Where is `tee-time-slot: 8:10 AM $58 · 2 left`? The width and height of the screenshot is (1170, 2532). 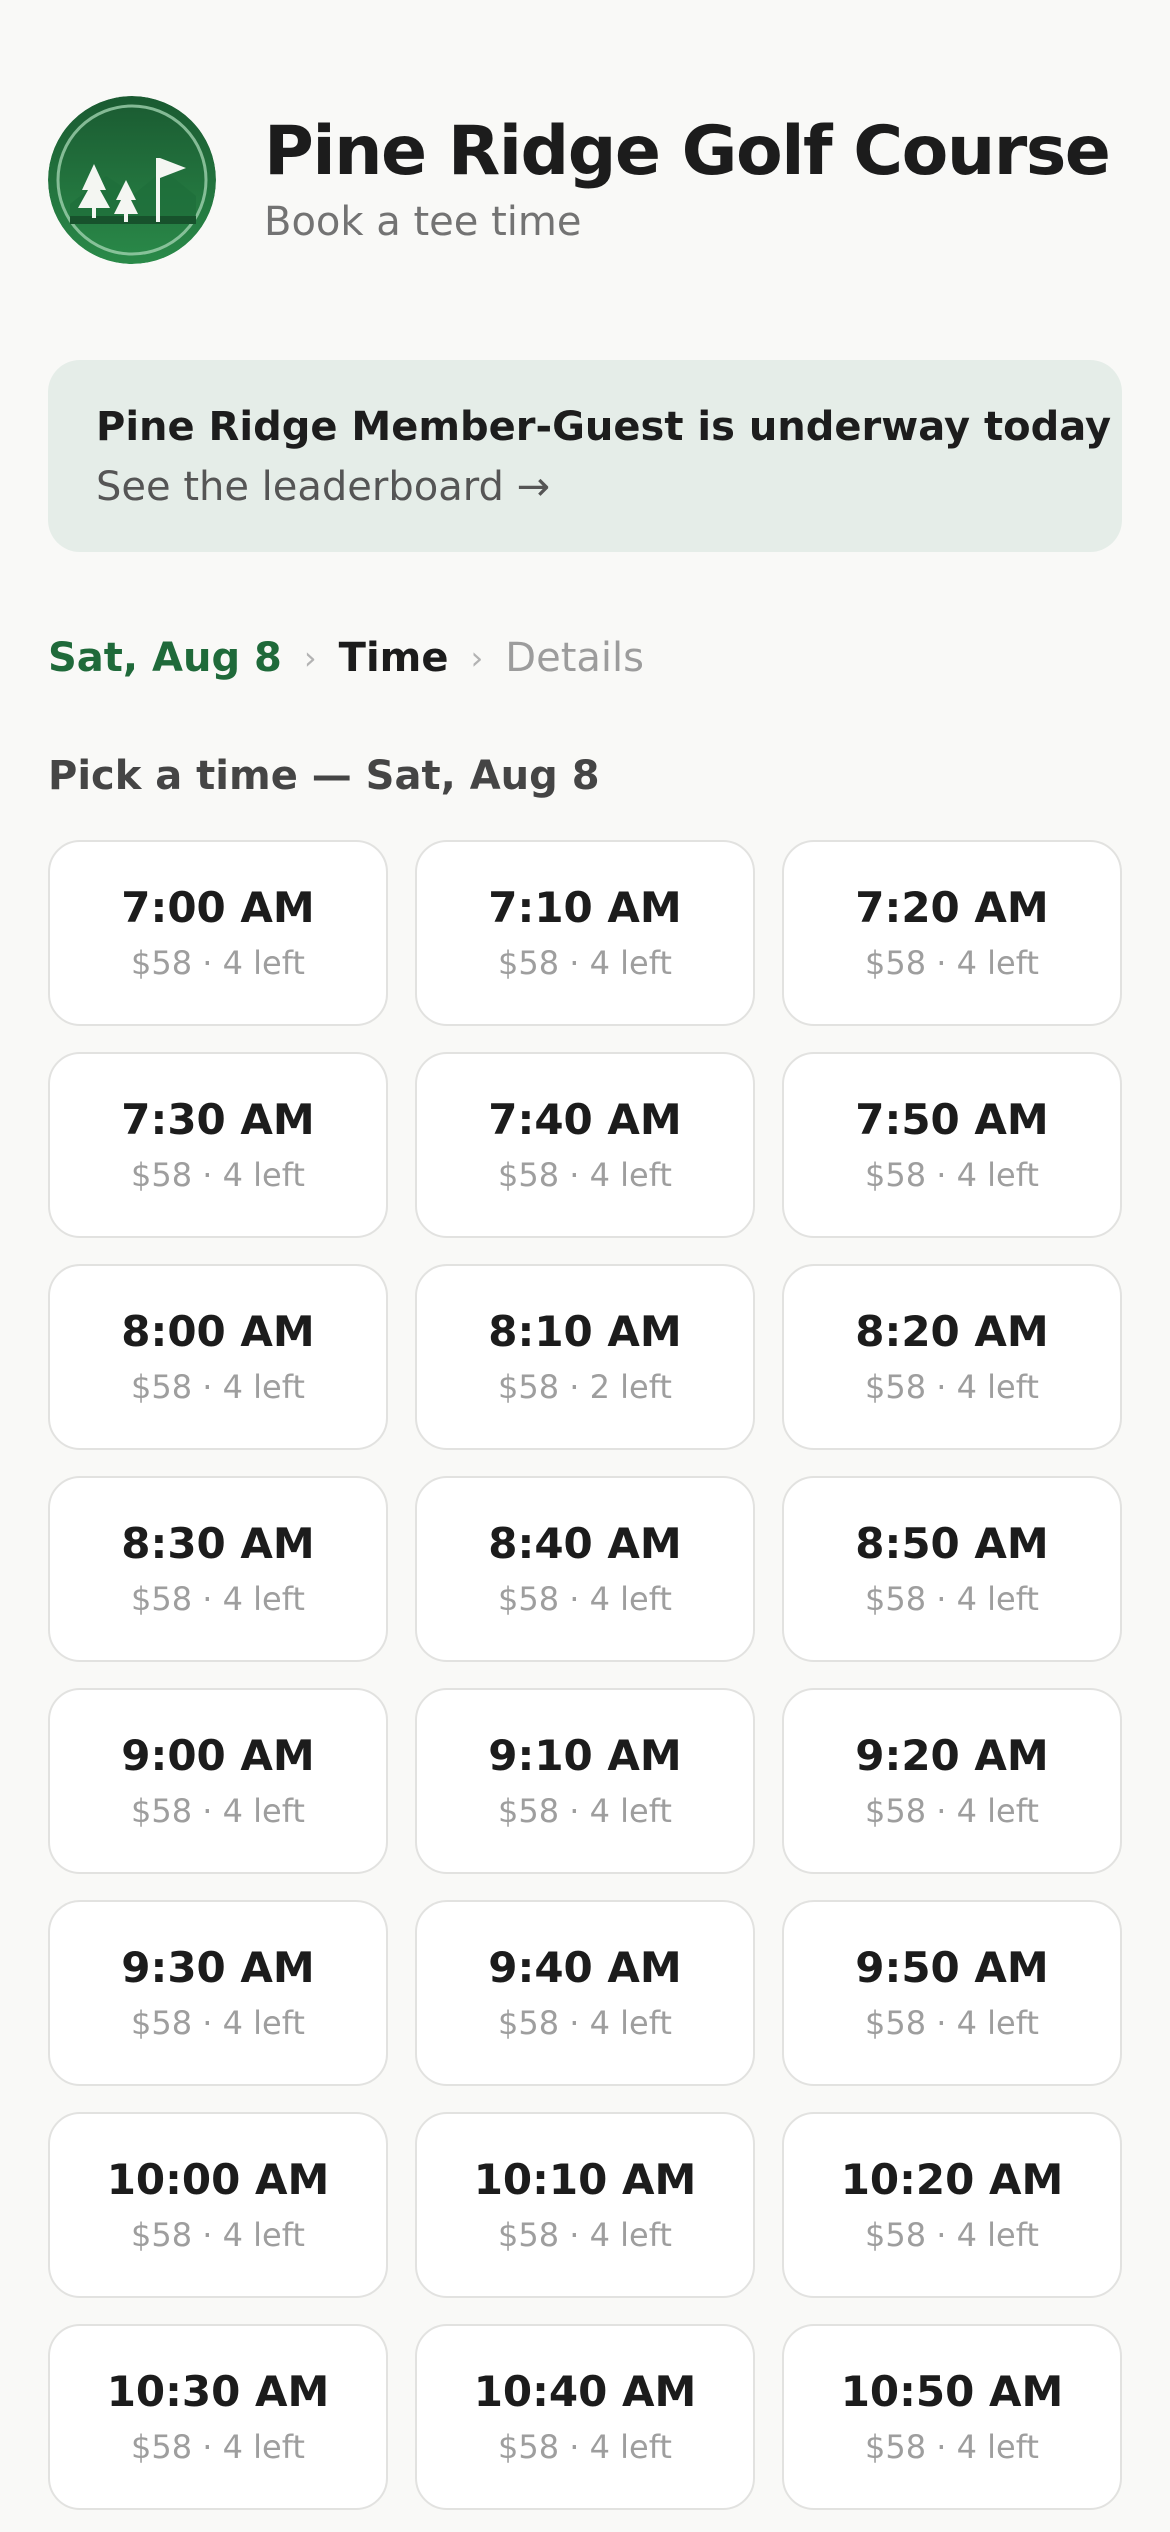
tee-time-slot: 8:10 AM $58 · 2 left is located at coordinates (585, 1357).